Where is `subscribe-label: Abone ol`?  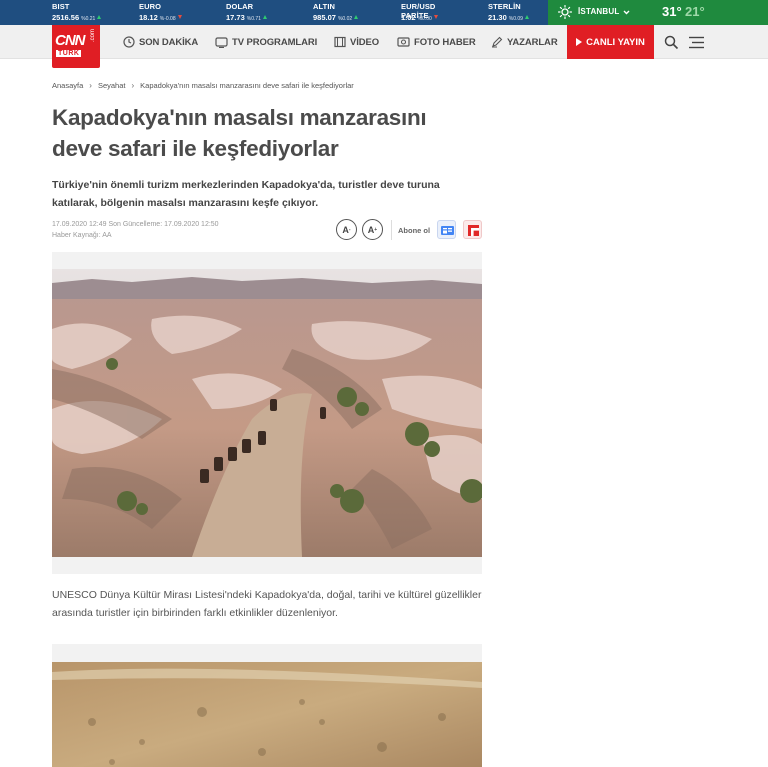
subscribe-label: Abone ol is located at coordinates (414, 230).